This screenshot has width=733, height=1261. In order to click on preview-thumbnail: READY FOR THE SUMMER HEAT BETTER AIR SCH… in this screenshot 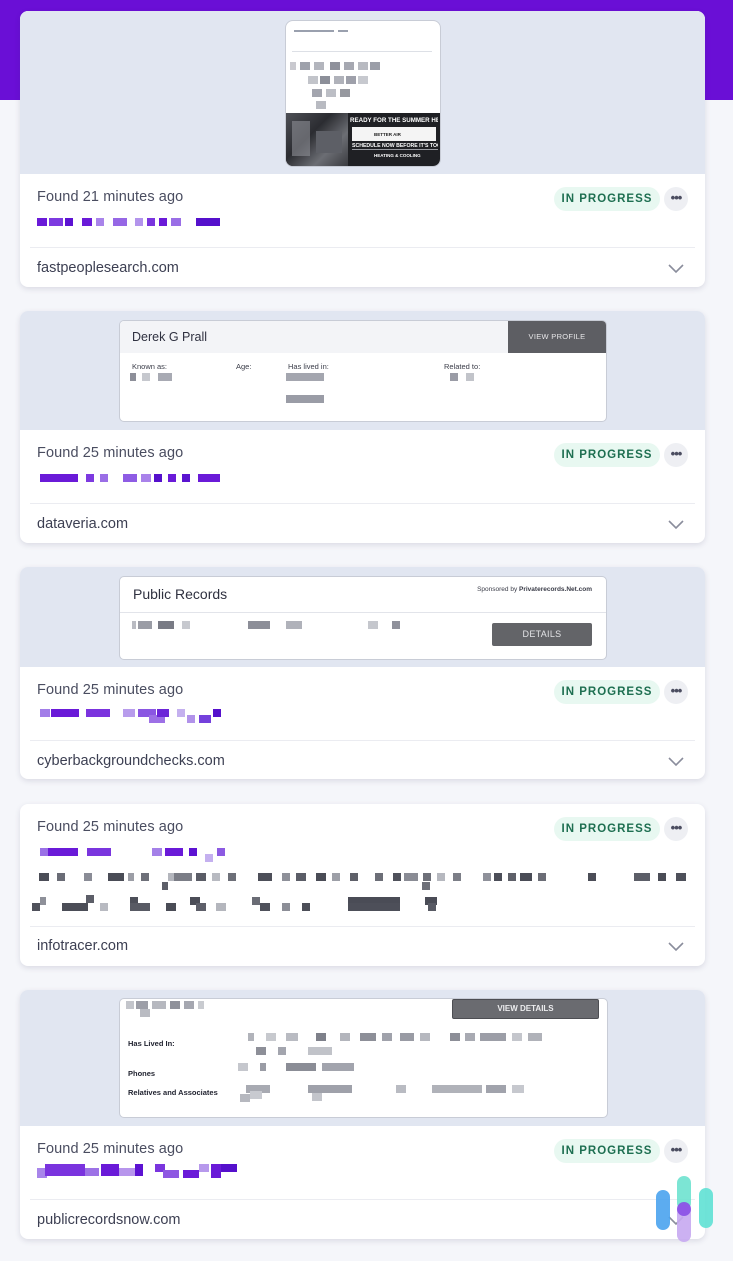, I will do `click(363, 93)`.